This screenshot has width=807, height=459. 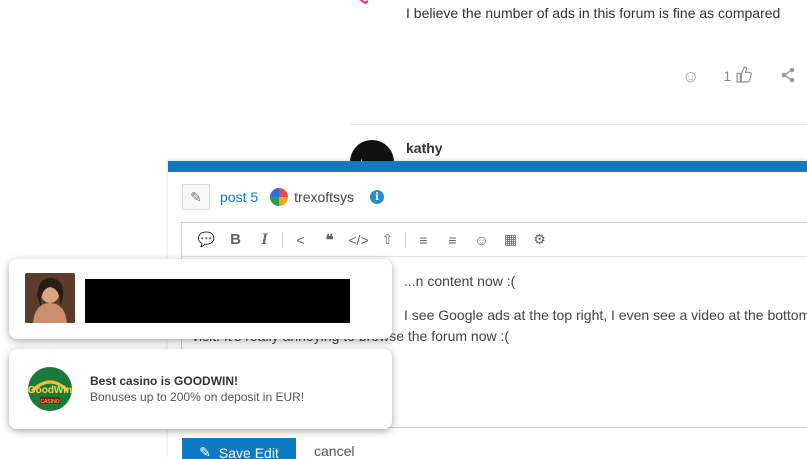 What do you see at coordinates (578, 124) in the screenshot?
I see `post-divider` at bounding box center [578, 124].